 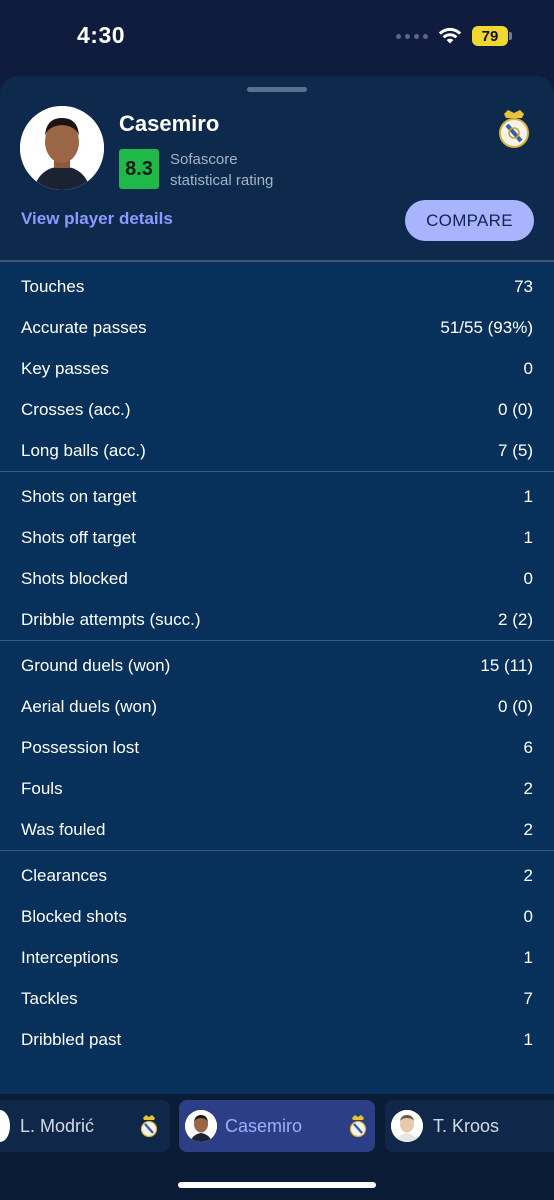 I want to click on stat-row: Clearances 2, so click(x=277, y=875).